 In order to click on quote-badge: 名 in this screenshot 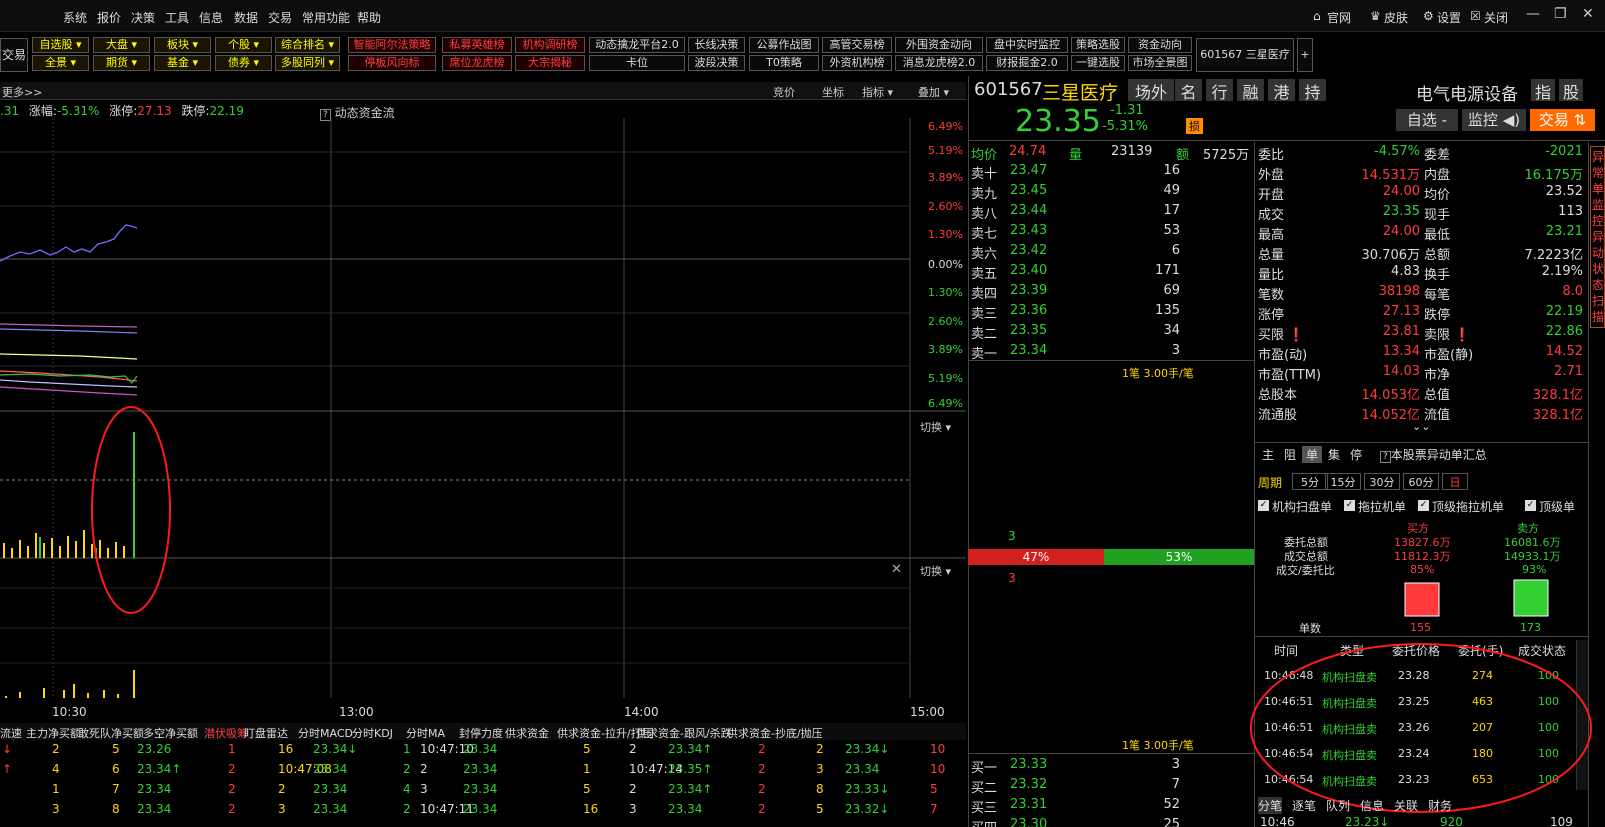, I will do `click(1188, 90)`.